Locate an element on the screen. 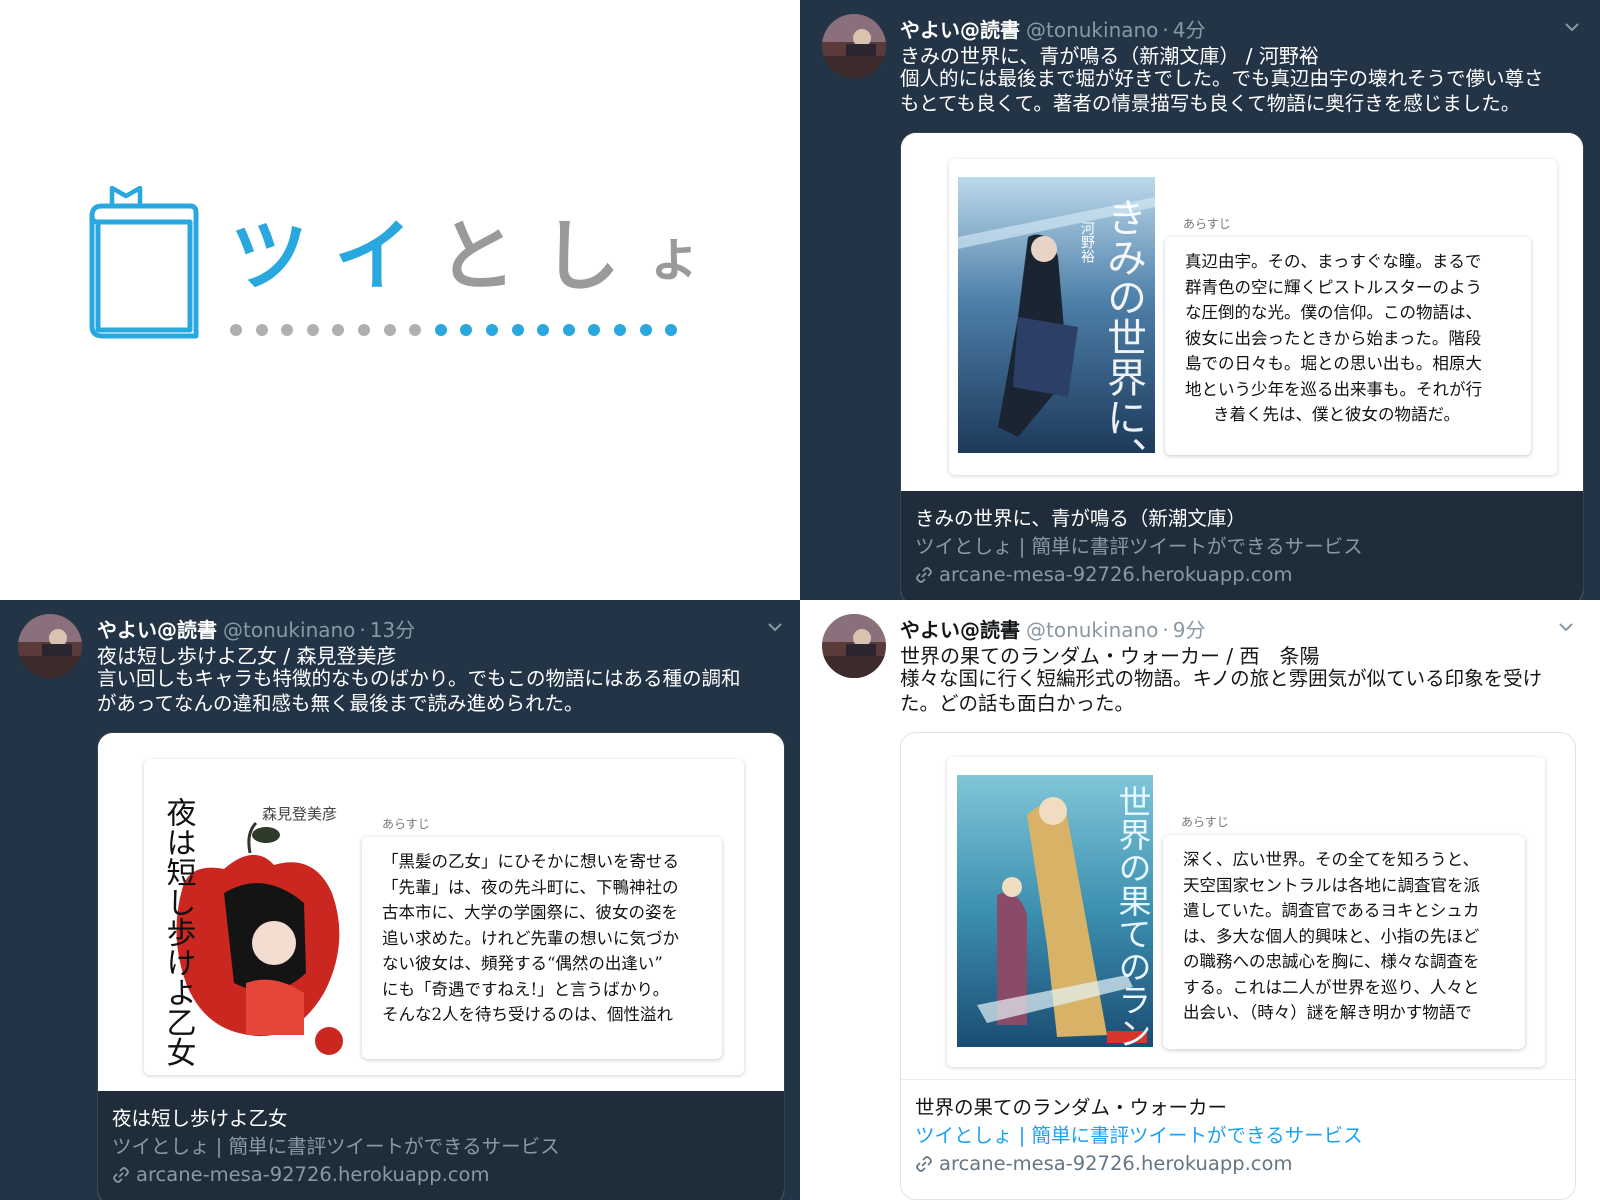 This screenshot has width=1600, height=1200. tweet-header: やよい@読書 @tonukinano · 4分 is located at coordinates (1053, 28).